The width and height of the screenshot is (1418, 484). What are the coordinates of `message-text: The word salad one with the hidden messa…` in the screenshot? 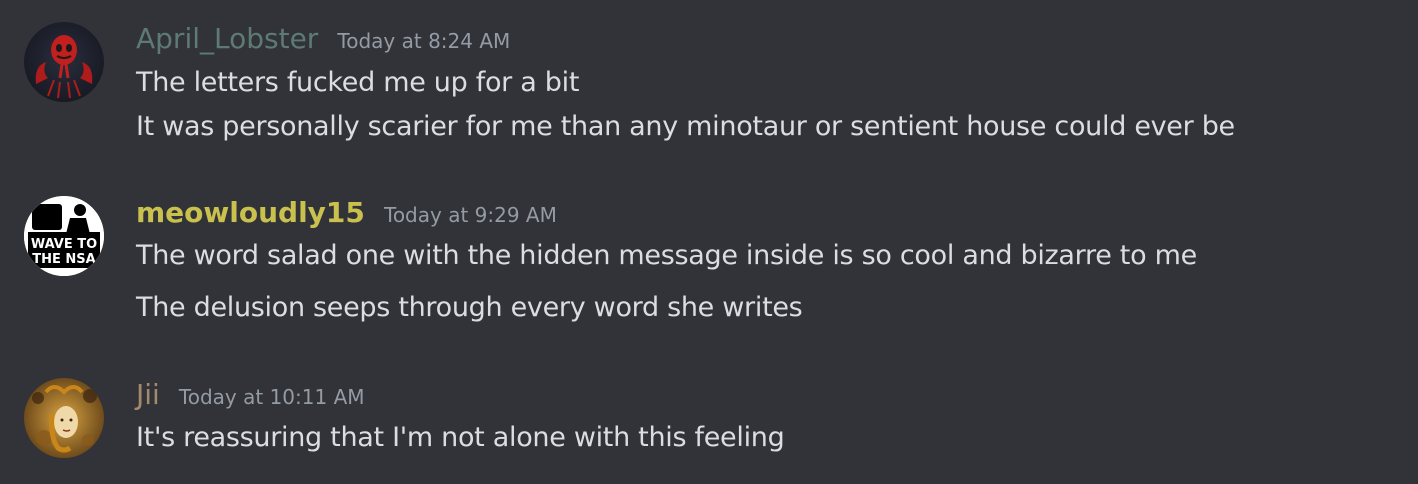 It's located at (666, 255).